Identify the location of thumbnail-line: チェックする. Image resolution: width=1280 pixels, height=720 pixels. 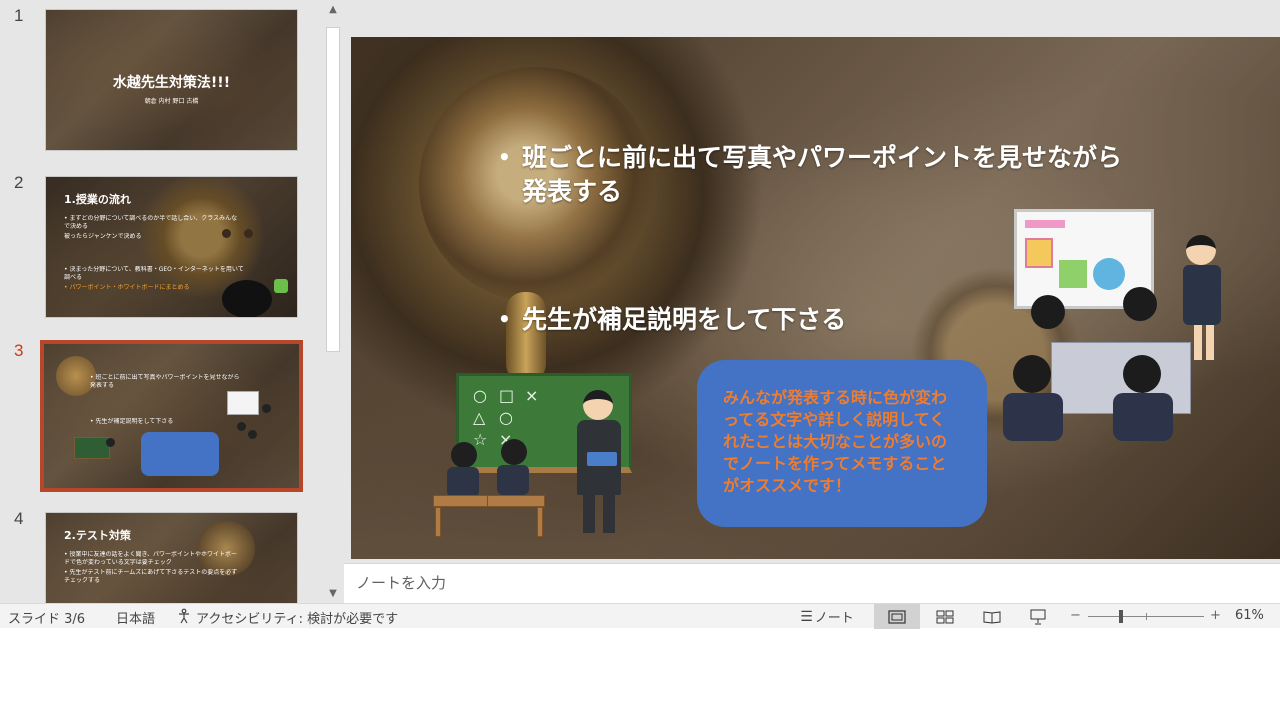
(82, 580).